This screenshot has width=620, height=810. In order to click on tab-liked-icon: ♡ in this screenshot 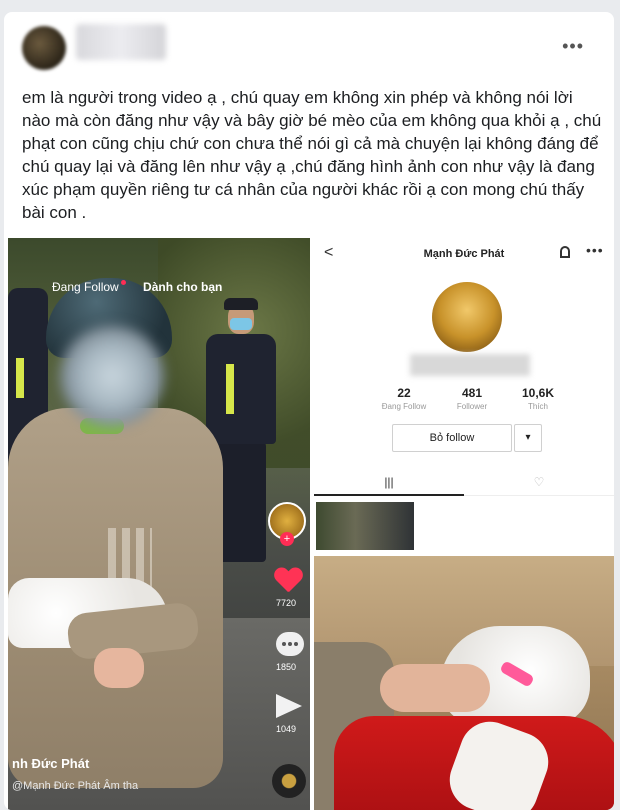, I will do `click(539, 483)`.